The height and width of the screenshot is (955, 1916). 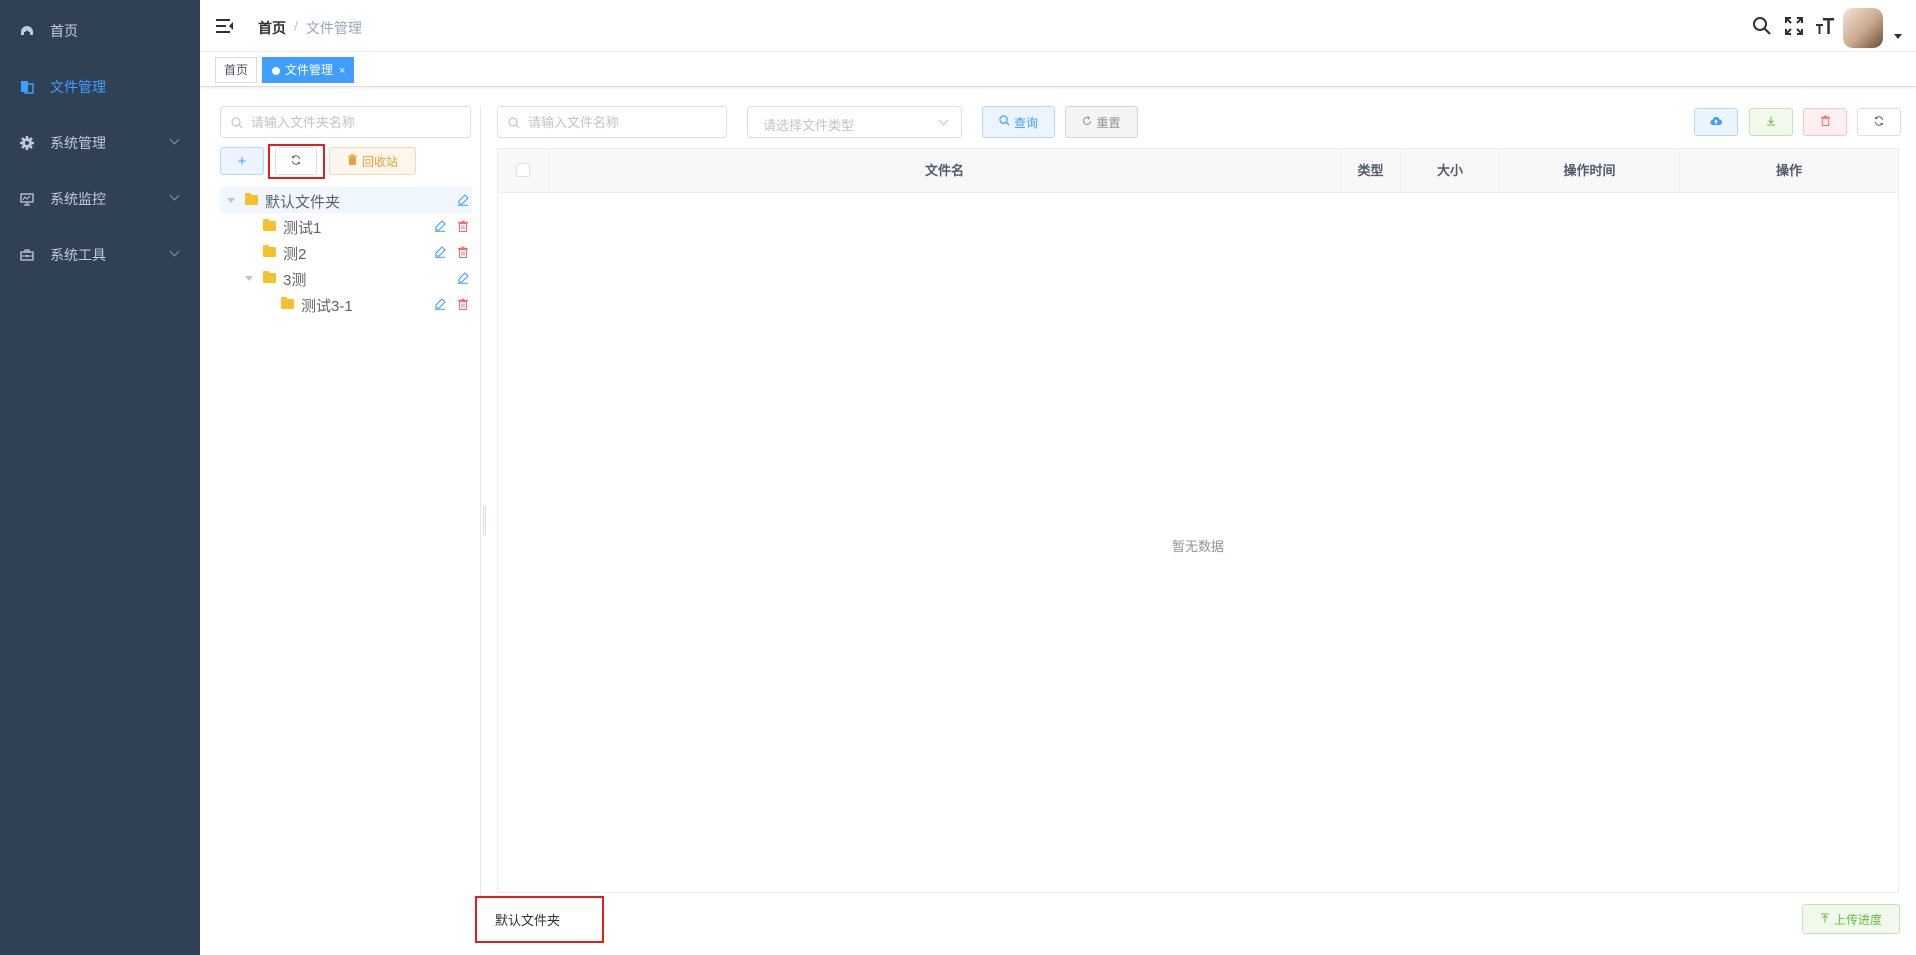 I want to click on tree-node: 测试3-1, so click(x=346, y=304).